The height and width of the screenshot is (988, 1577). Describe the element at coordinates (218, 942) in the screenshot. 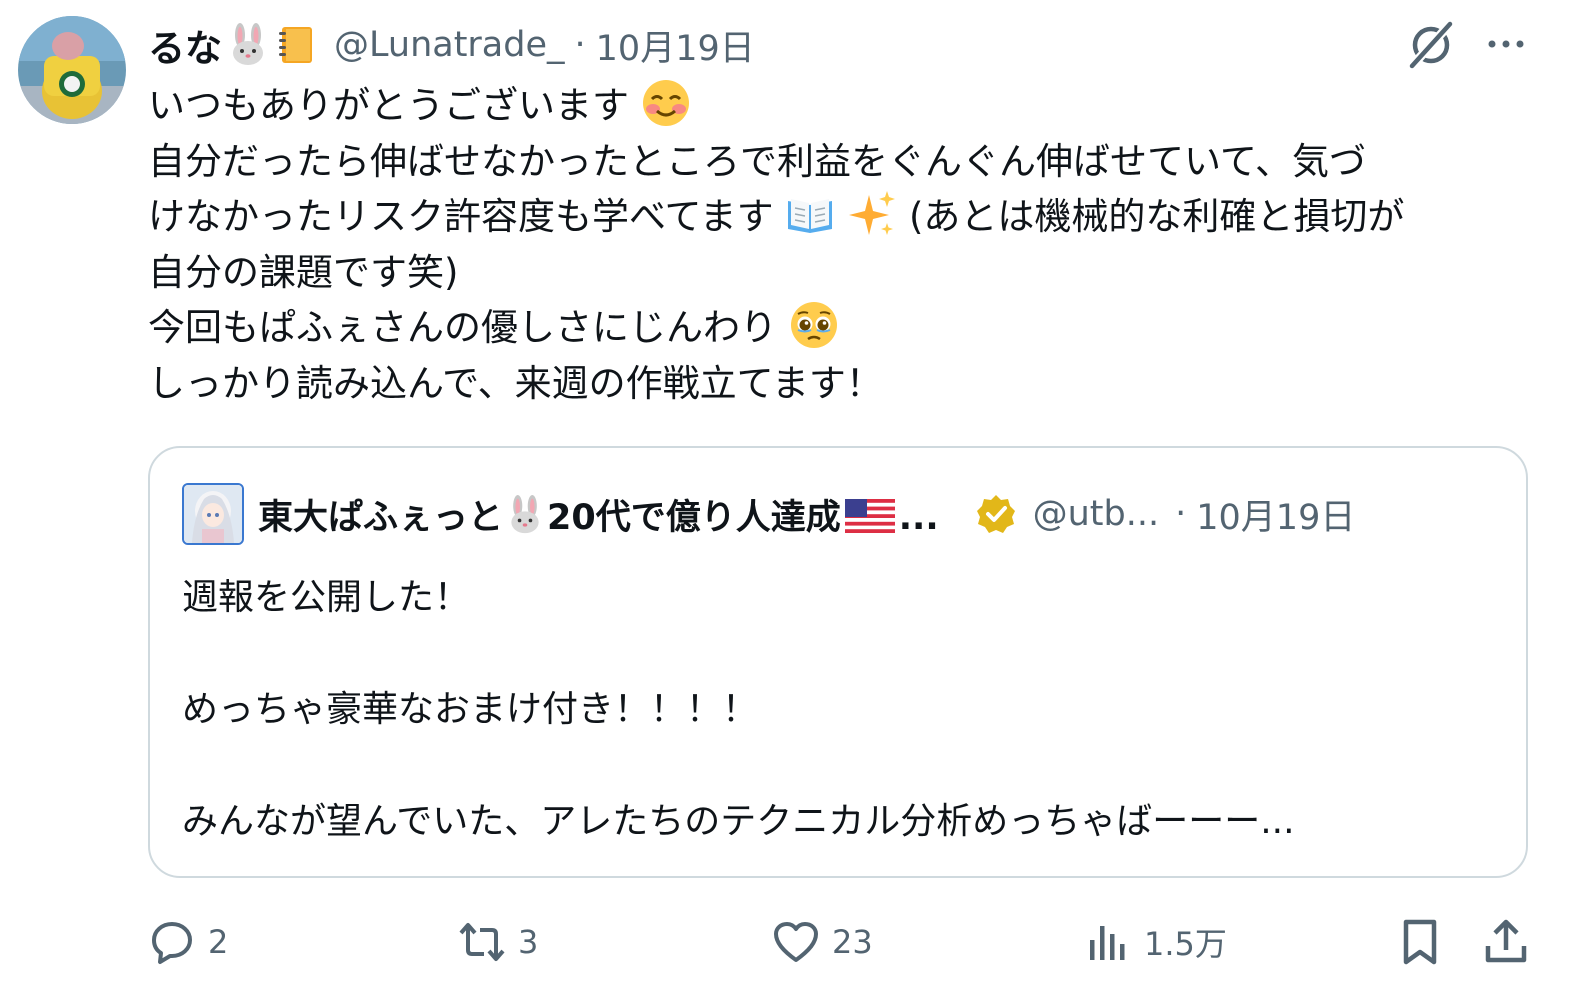

I see `reply-count: 2` at that location.